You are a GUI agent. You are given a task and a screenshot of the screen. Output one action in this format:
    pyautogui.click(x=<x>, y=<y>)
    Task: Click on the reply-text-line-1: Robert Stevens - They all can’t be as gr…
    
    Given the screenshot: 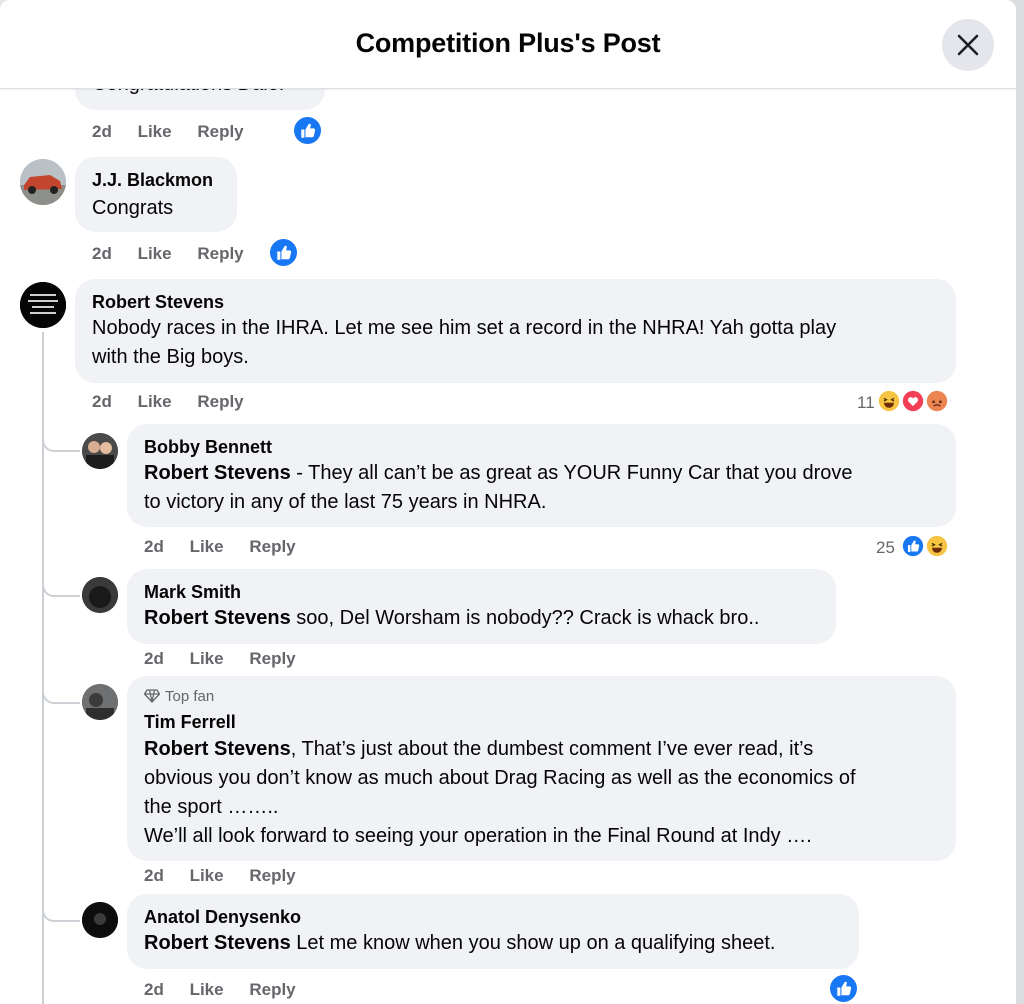 What is the action you would take?
    pyautogui.click(x=498, y=473)
    